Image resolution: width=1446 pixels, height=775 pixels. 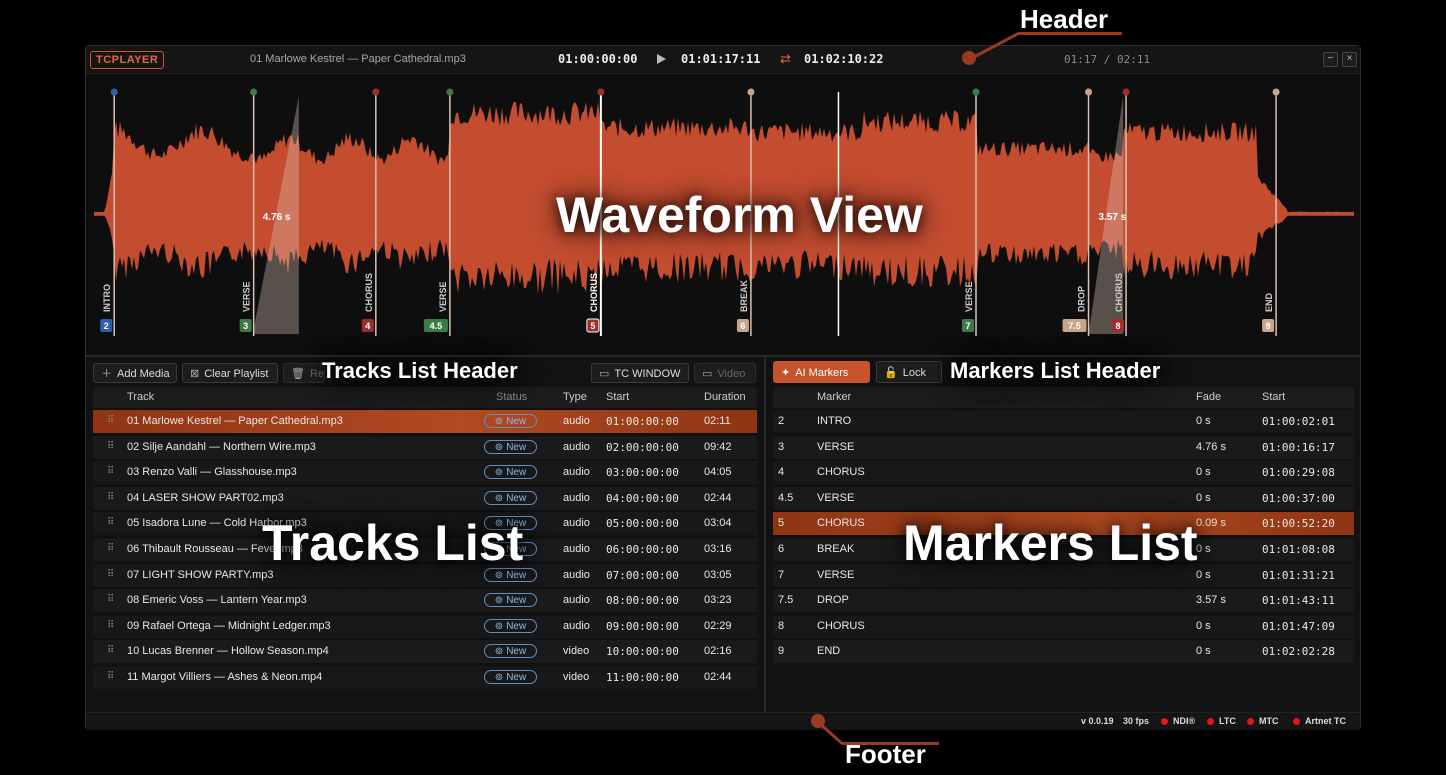 I want to click on marker-number-label: 4, so click(x=367, y=326).